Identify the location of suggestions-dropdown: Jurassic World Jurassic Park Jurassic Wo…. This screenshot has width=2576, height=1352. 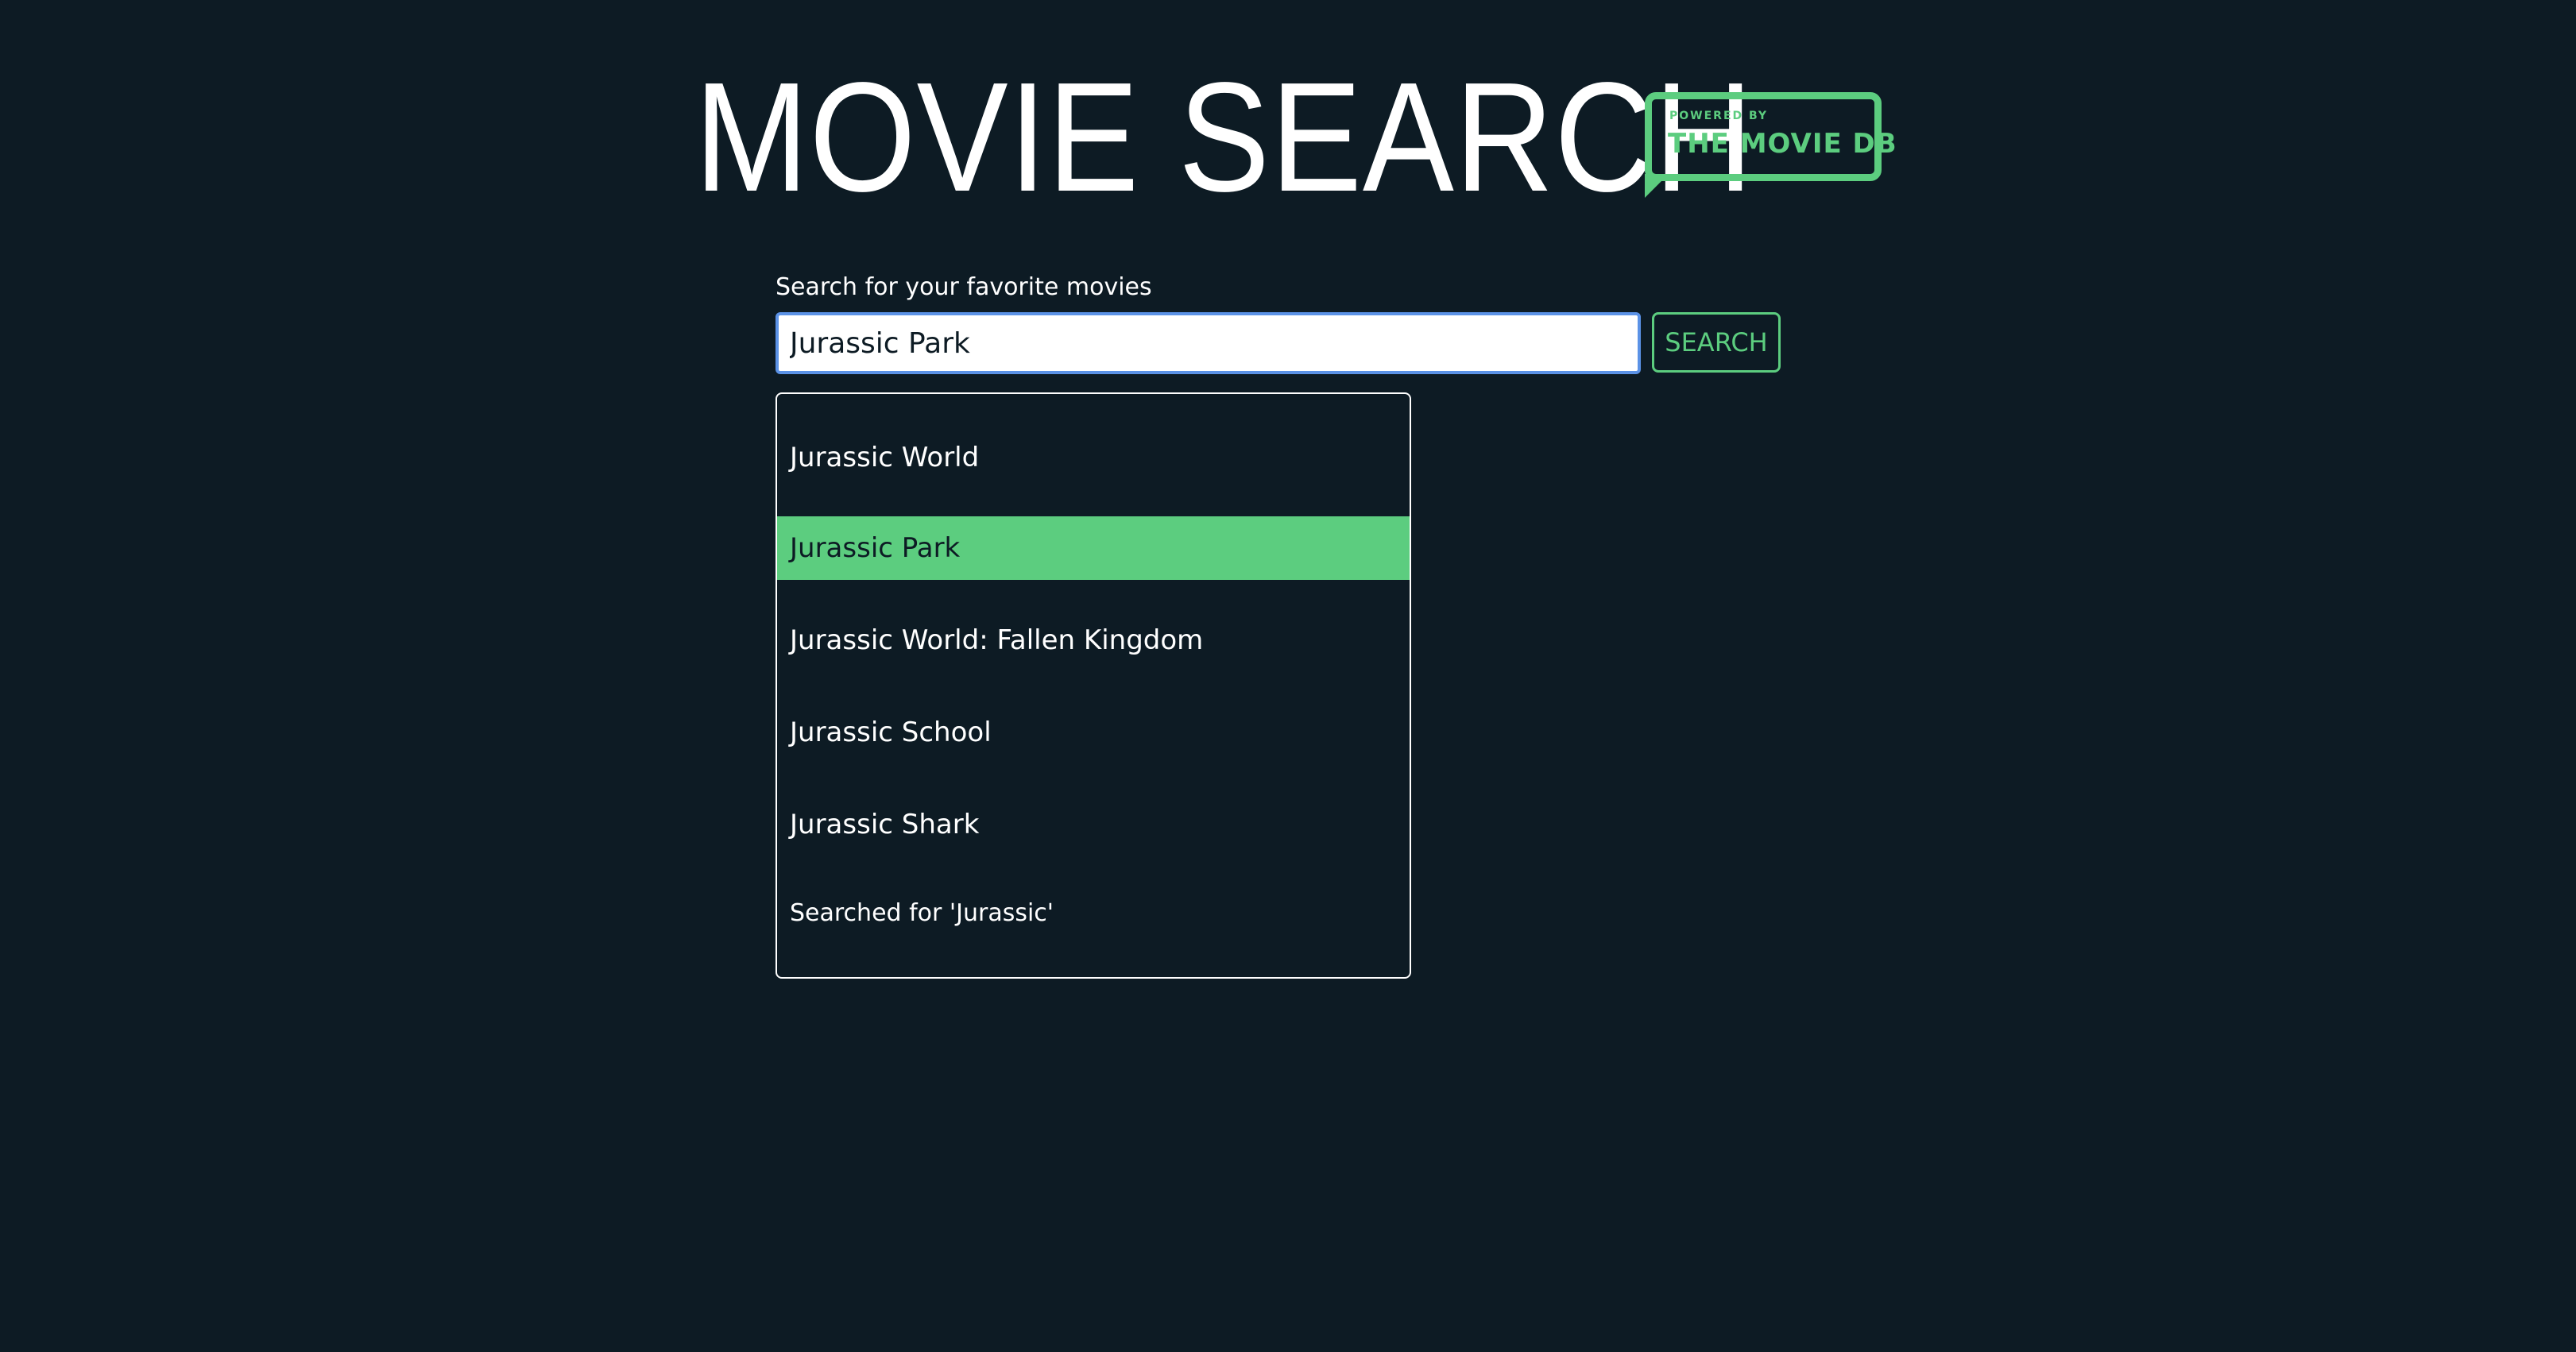
(1093, 685).